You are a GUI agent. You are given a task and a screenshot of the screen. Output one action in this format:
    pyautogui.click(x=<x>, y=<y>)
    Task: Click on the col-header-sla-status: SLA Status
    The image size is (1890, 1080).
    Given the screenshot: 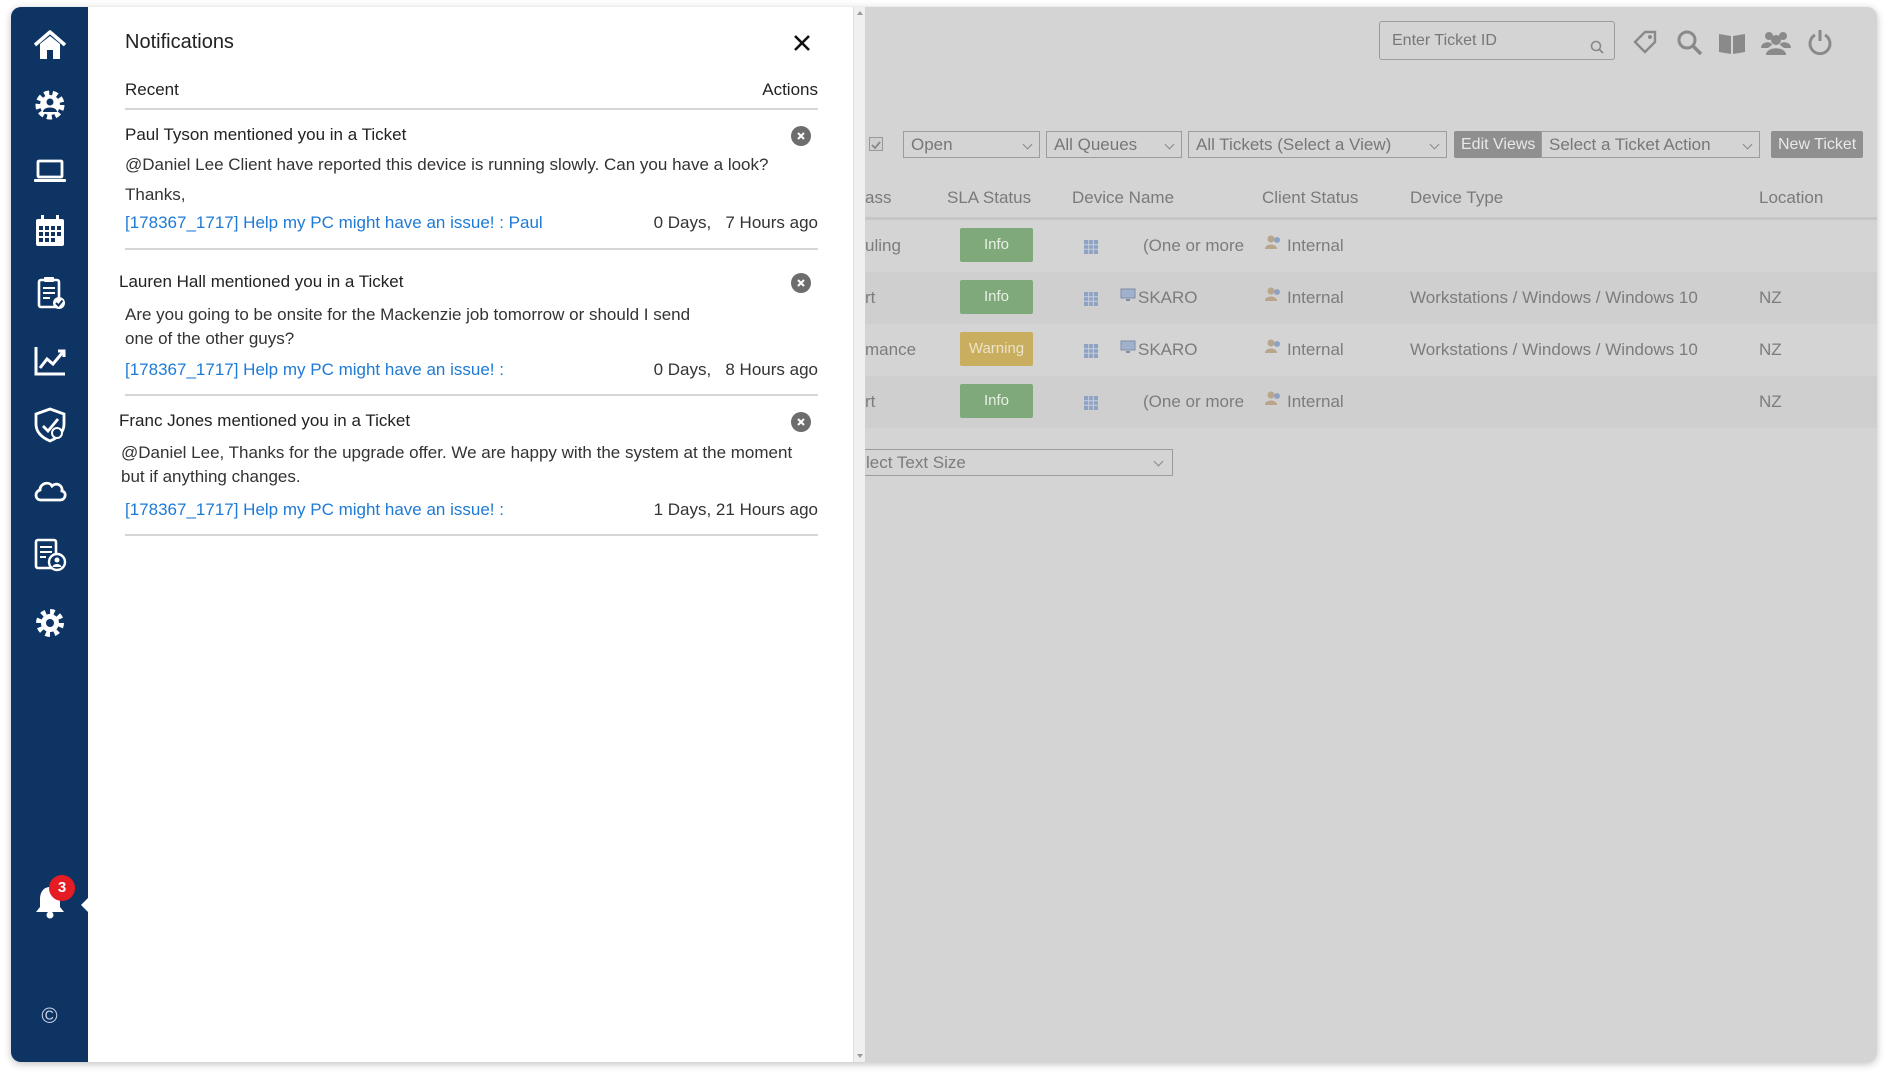 What is the action you would take?
    pyautogui.click(x=989, y=198)
    